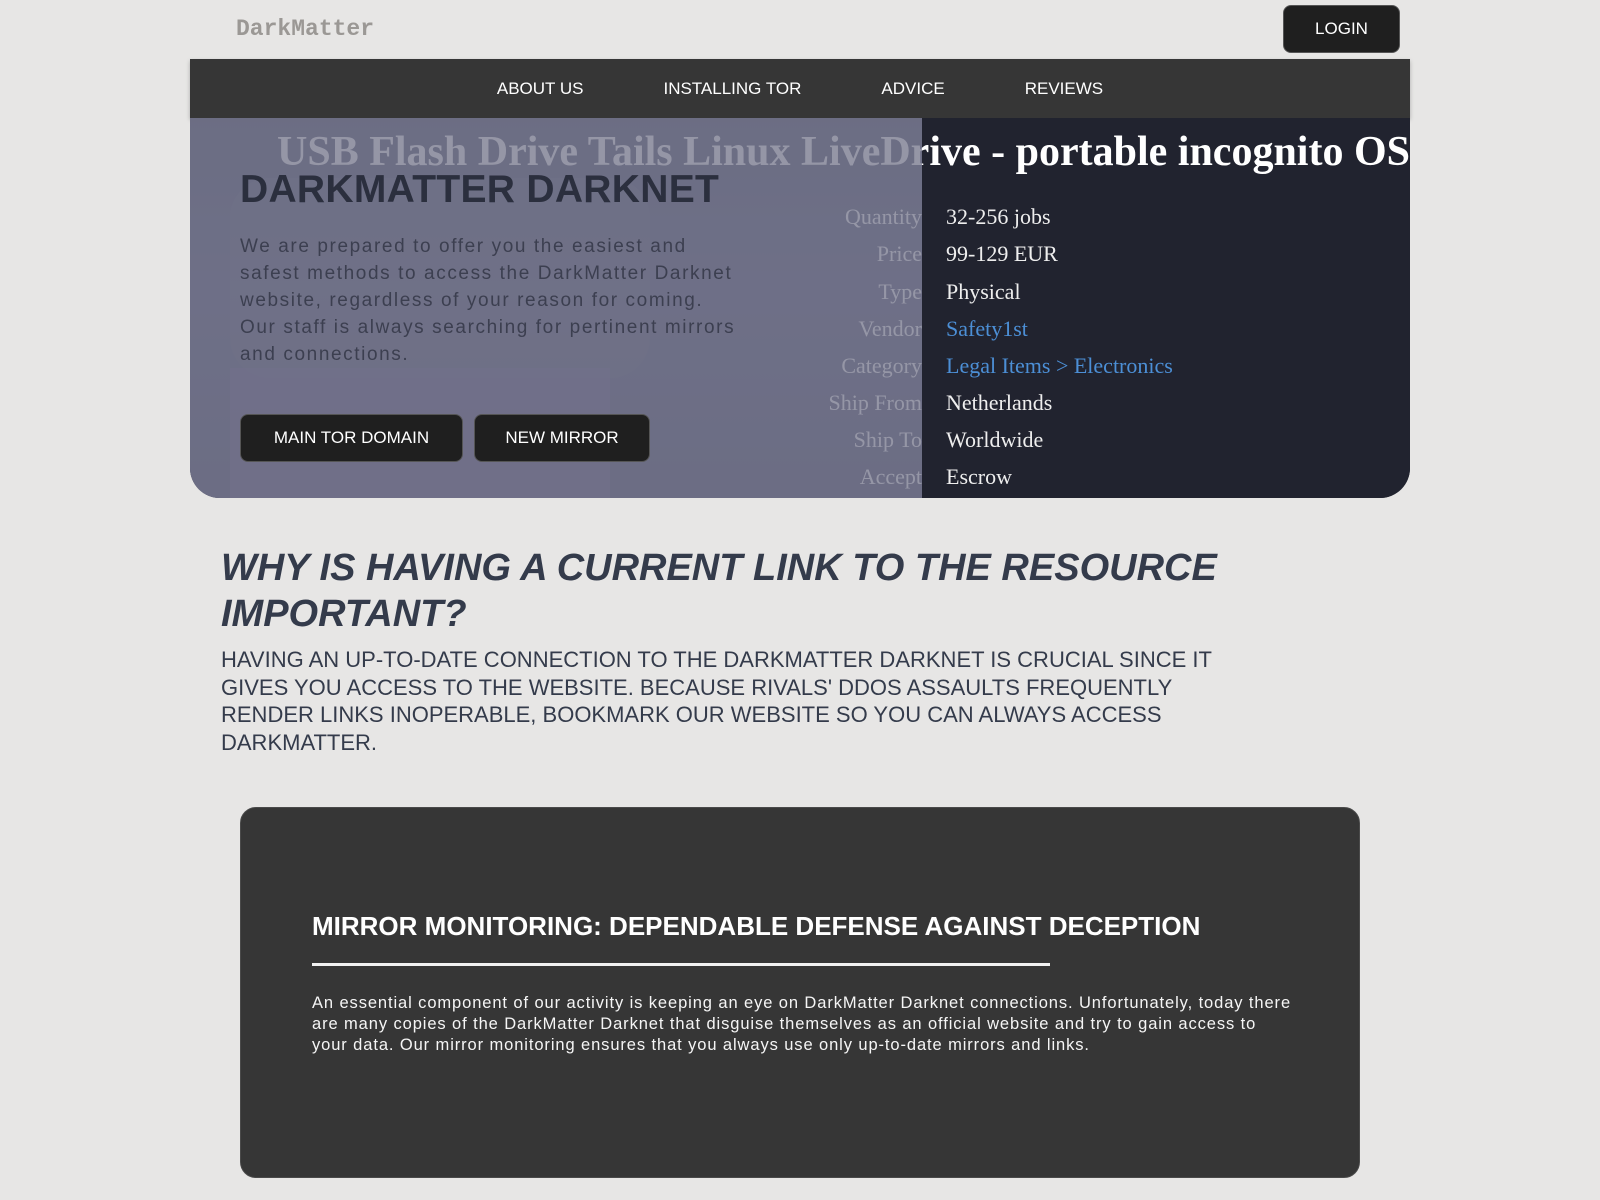  I want to click on spec-value: Worldwide, so click(995, 439).